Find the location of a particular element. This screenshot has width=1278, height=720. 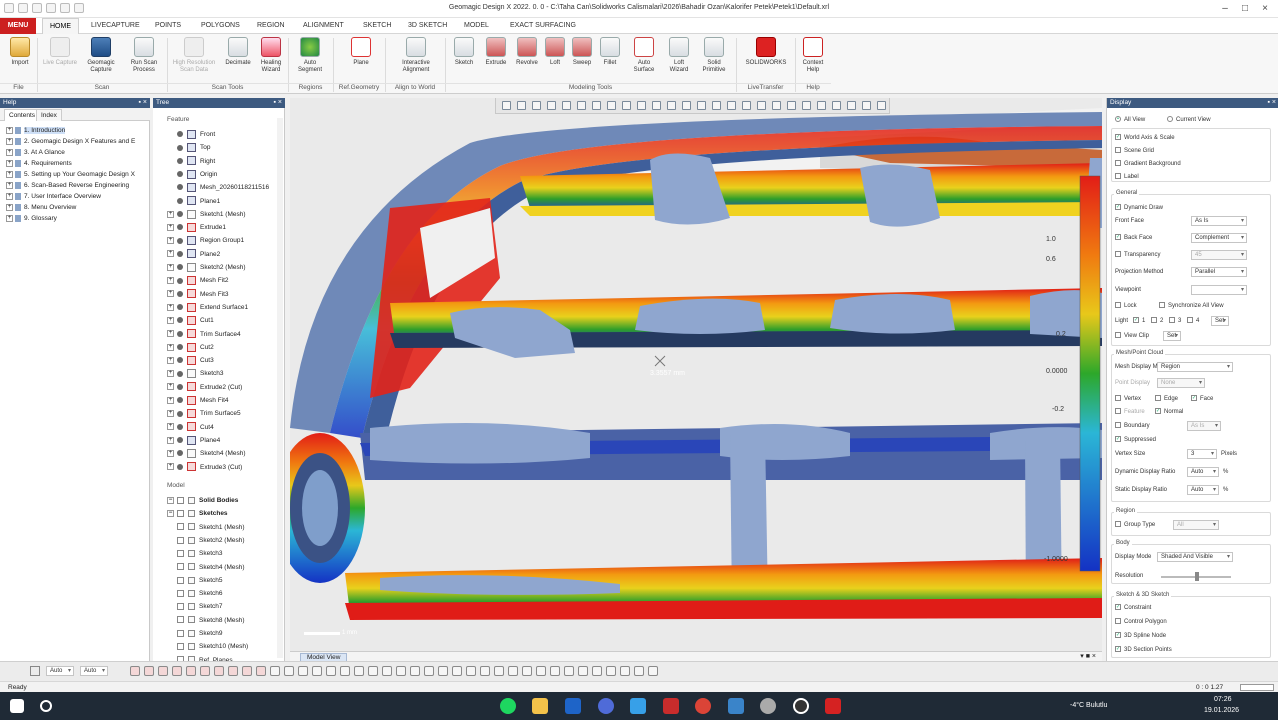

select-mode-icon is located at coordinates (35, 671).